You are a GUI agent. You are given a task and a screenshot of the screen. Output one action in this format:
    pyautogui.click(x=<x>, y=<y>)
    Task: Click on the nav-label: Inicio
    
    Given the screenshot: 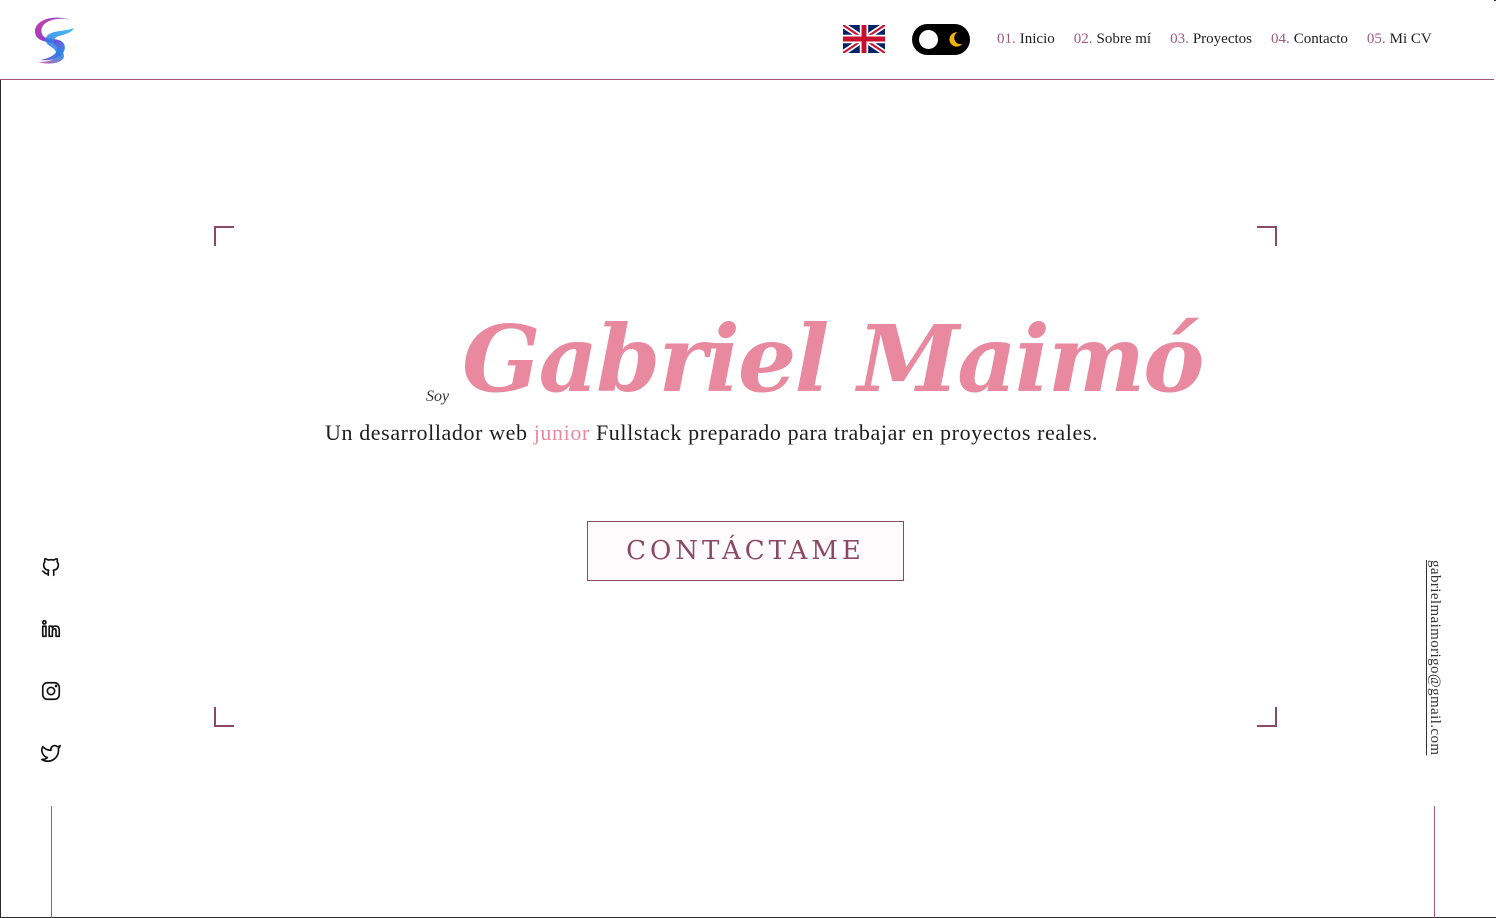 What is the action you would take?
    pyautogui.click(x=1037, y=39)
    